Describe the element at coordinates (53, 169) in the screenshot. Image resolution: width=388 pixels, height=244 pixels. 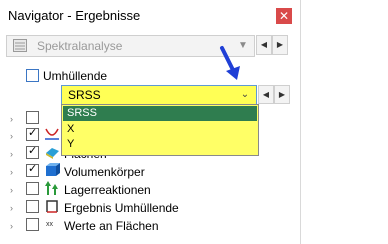
I see `solid-icon` at that location.